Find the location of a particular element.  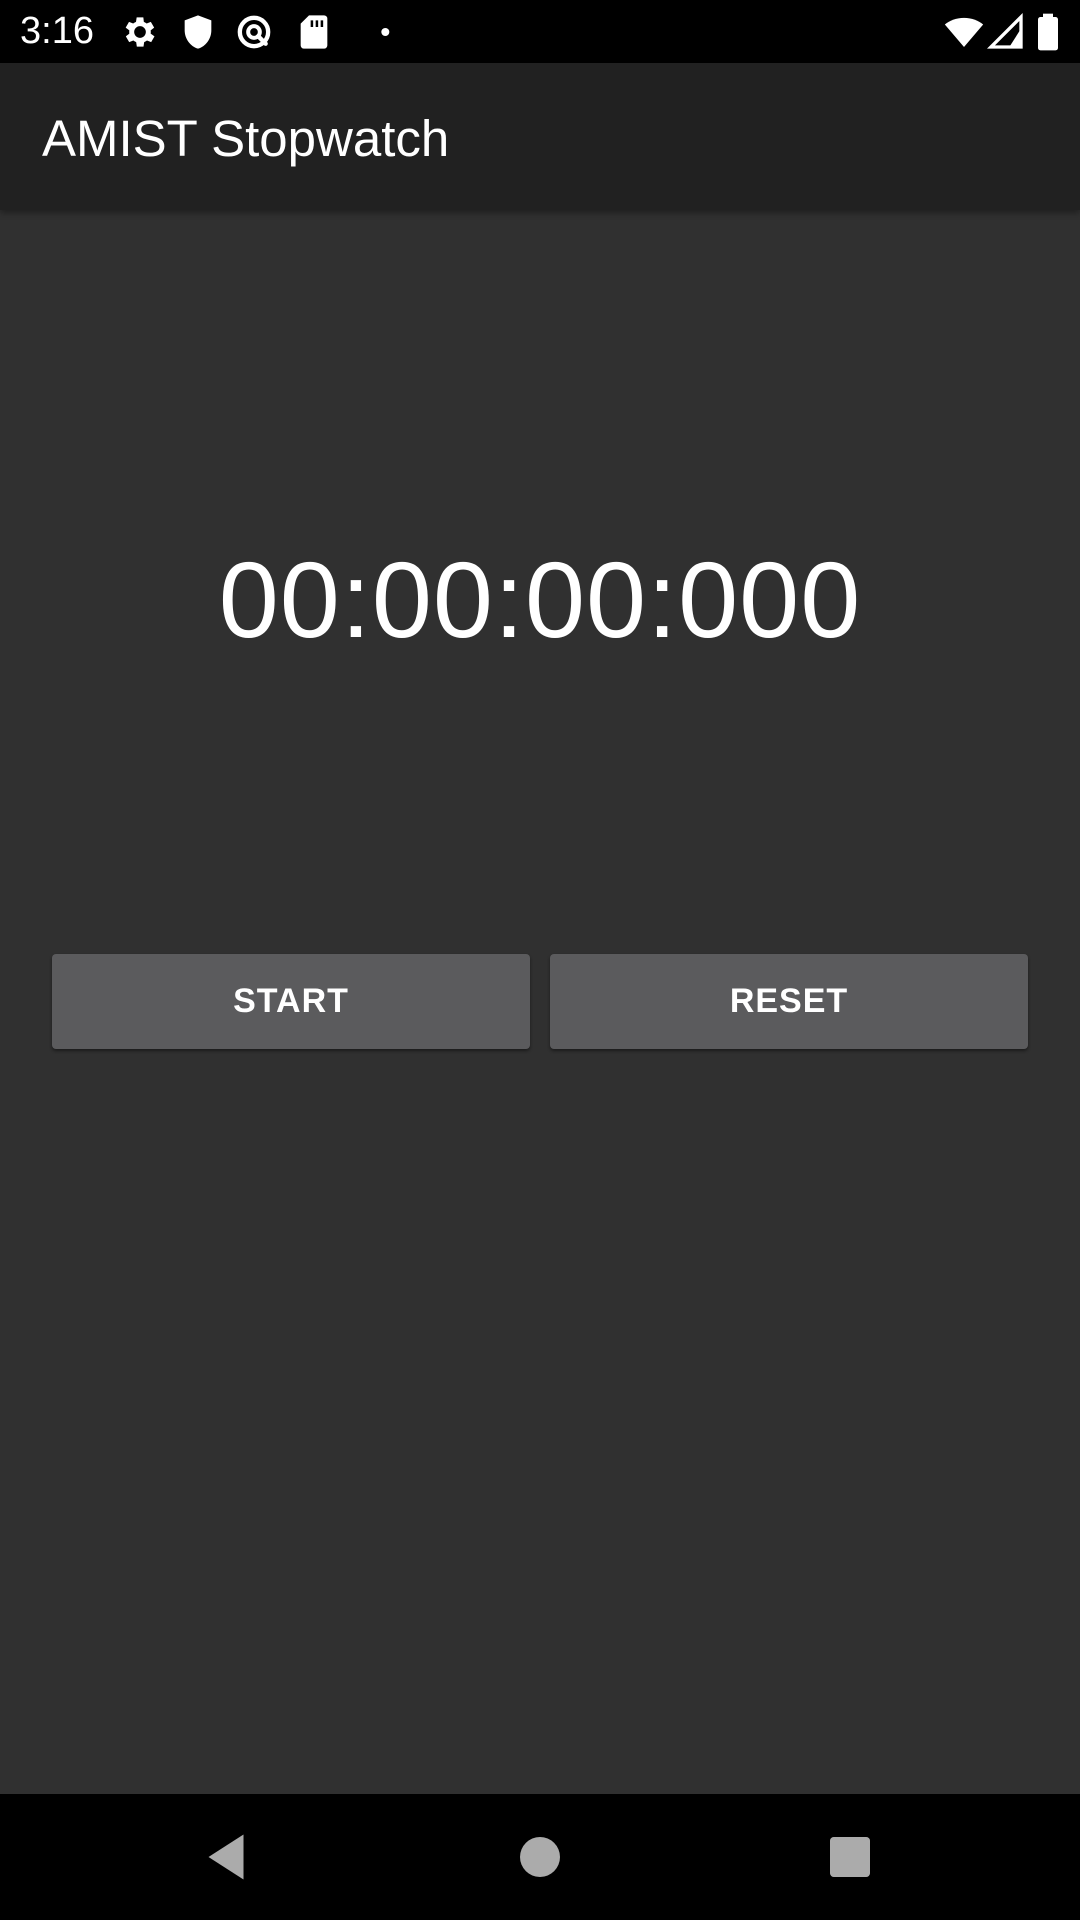

start-button-label: START is located at coordinates (291, 1001).